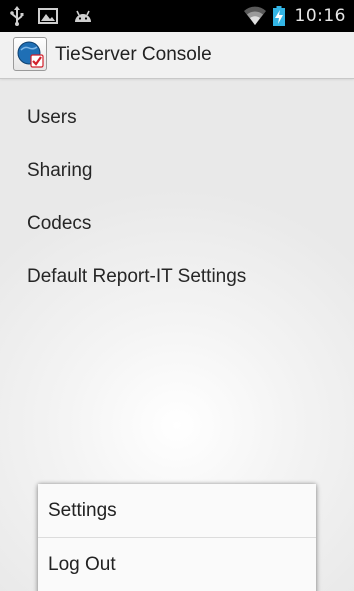  I want to click on app-title: TieServer Console, so click(133, 54).